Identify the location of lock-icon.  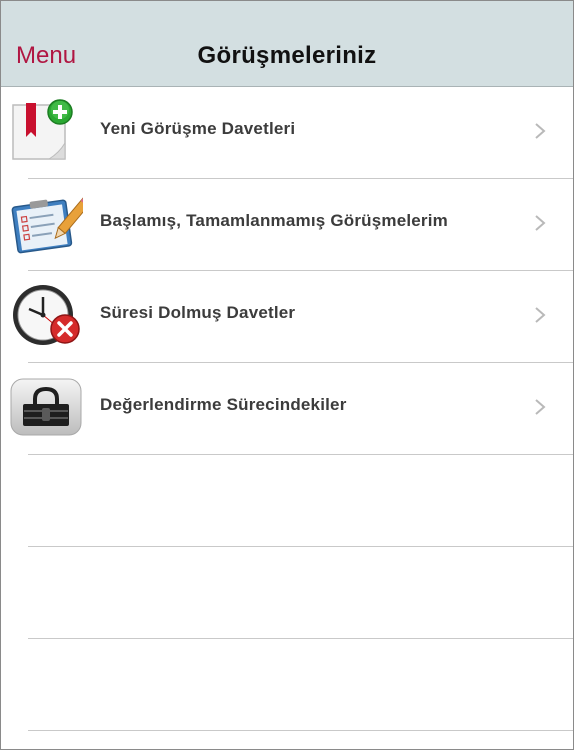
(46, 407).